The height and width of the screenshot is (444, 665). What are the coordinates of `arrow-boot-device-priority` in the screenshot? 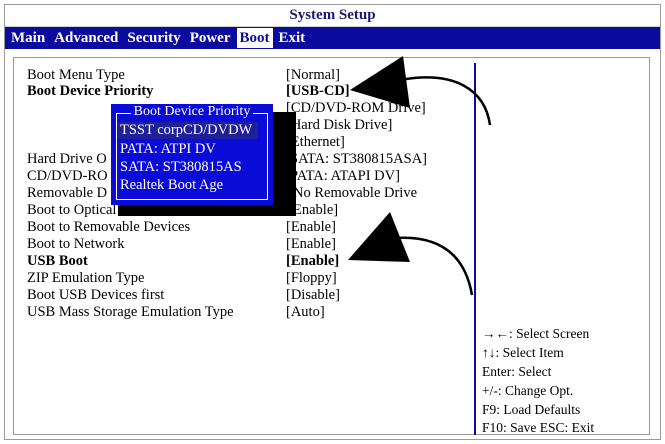 It's located at (421, 91).